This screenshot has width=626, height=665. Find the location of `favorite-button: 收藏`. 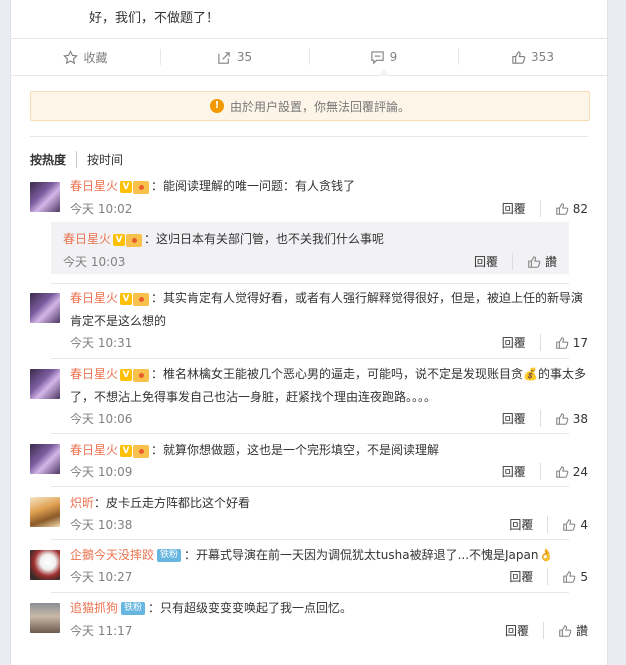

favorite-button: 收藏 is located at coordinates (85, 57).